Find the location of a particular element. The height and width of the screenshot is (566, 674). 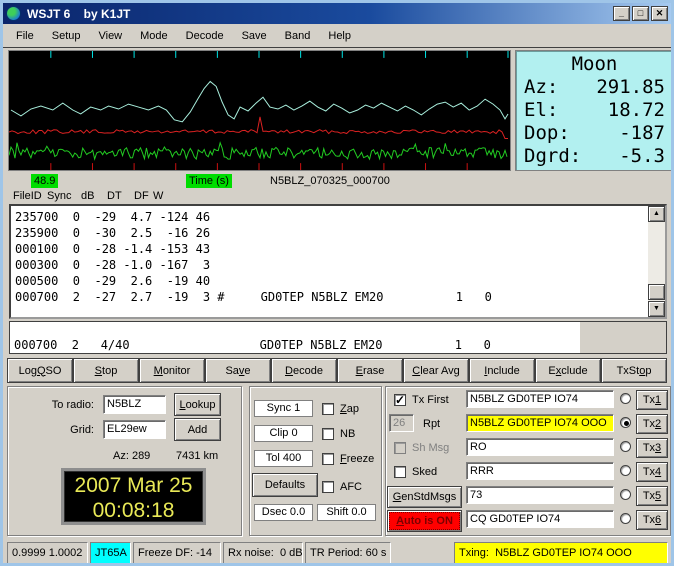

close-button: ✕ is located at coordinates (659, 13).